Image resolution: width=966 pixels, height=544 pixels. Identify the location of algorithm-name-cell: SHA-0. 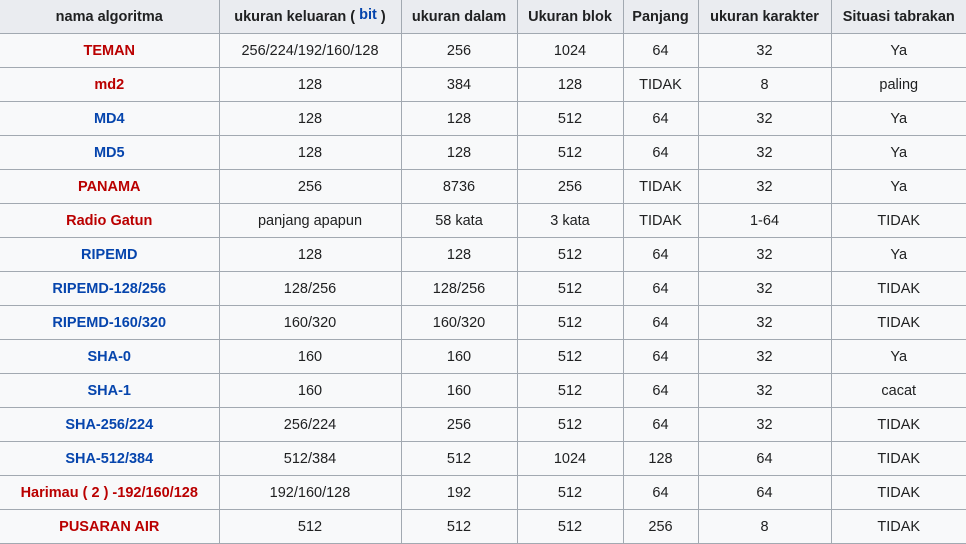
(110, 356).